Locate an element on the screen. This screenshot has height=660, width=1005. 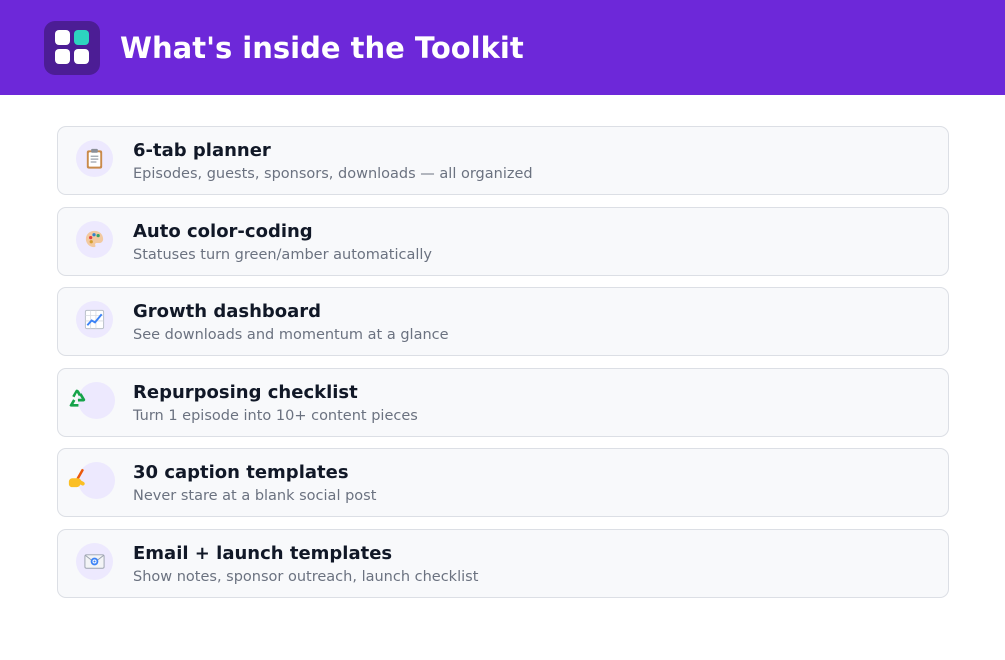
header-bar: What's inside the Toolkit is located at coordinates (502, 47).